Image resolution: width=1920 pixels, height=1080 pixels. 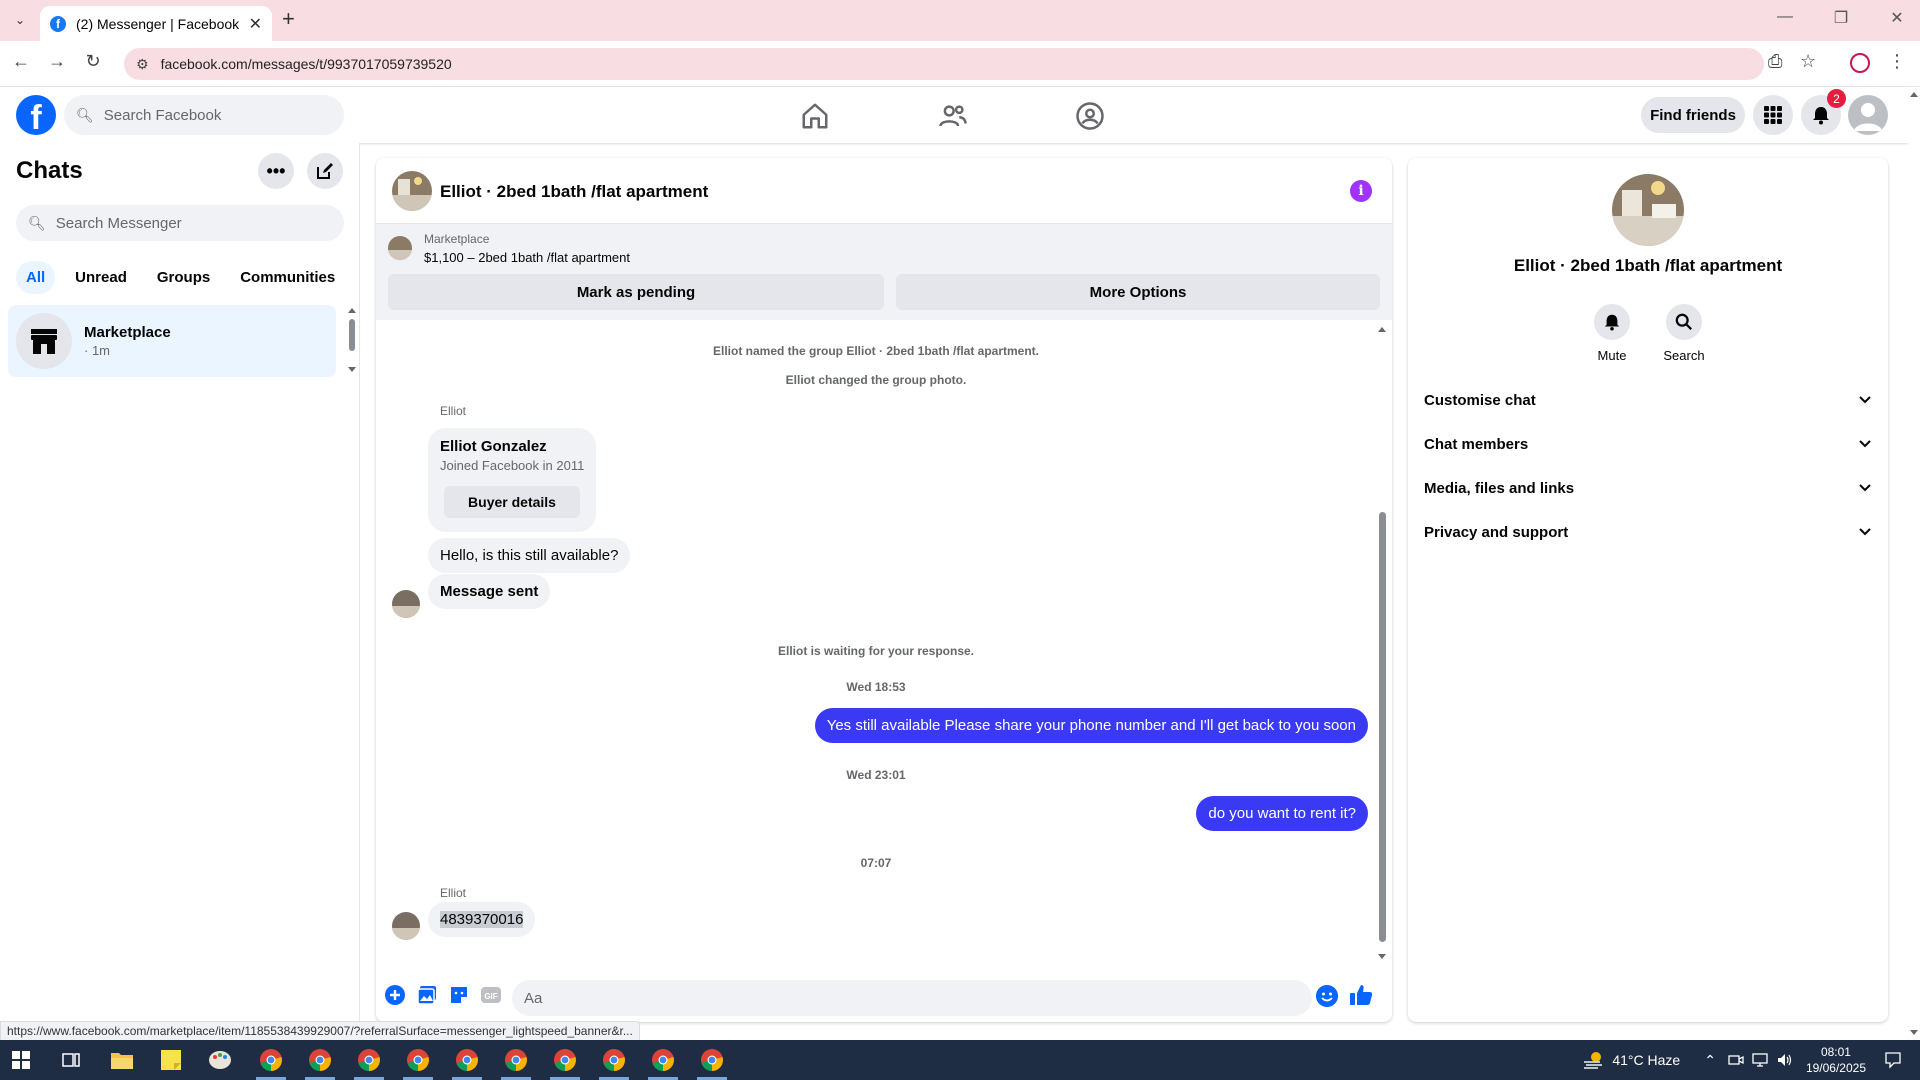 What do you see at coordinates (412, 191) in the screenshot?
I see `group-photo-avatar` at bounding box center [412, 191].